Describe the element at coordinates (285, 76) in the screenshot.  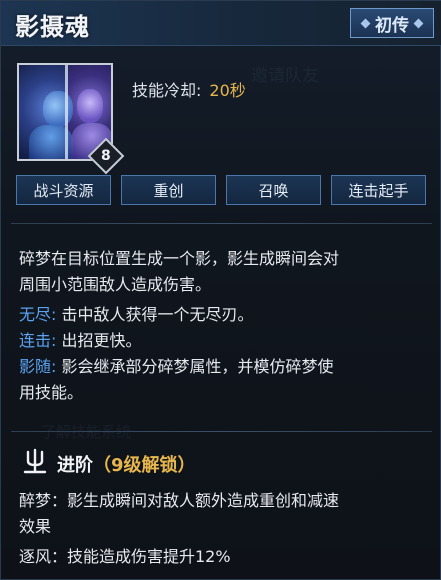
I see `background-ghost-text: 邀请队友` at that location.